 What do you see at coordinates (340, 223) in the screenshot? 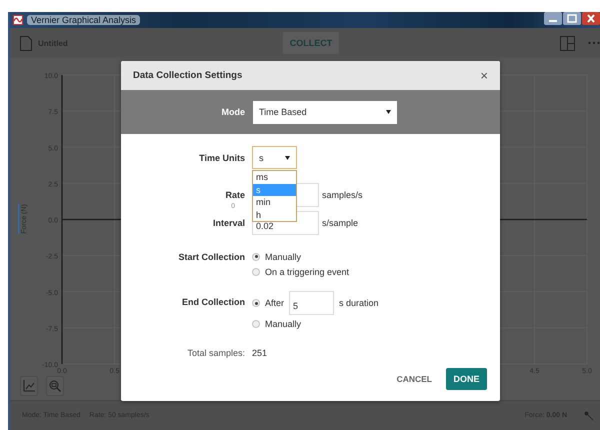
I see `interval-unit: s/sample` at bounding box center [340, 223].